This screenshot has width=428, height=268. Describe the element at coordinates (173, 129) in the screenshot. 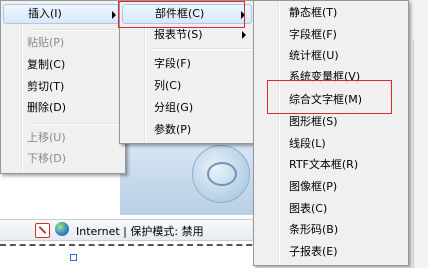

I see `menu-item-label: 参数(P)` at that location.